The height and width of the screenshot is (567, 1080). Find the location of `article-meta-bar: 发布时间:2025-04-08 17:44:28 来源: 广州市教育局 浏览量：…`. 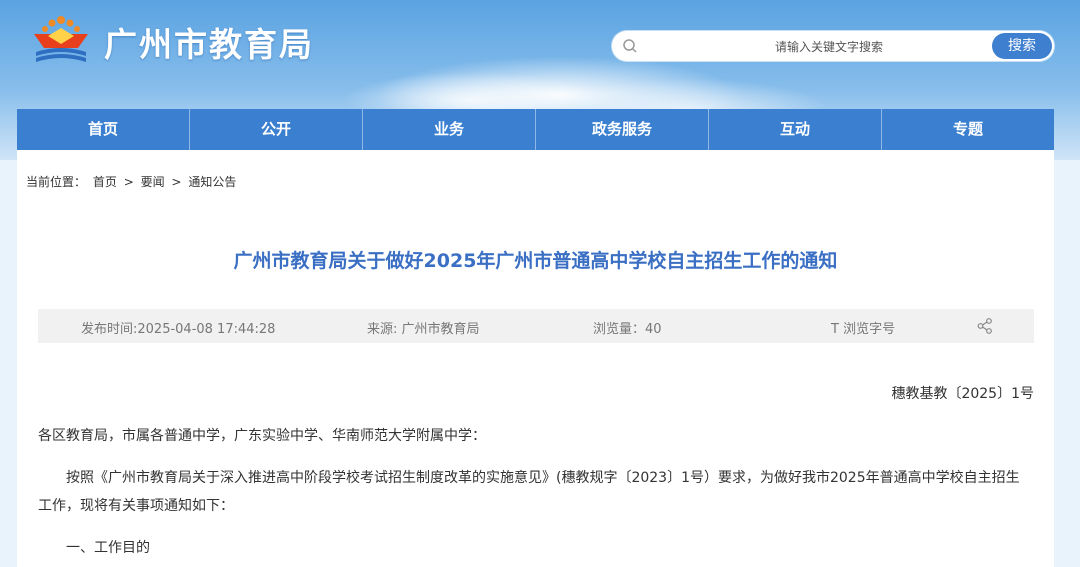

article-meta-bar: 发布时间:2025-04-08 17:44:28 来源: 广州市教育局 浏览量：… is located at coordinates (536, 326).